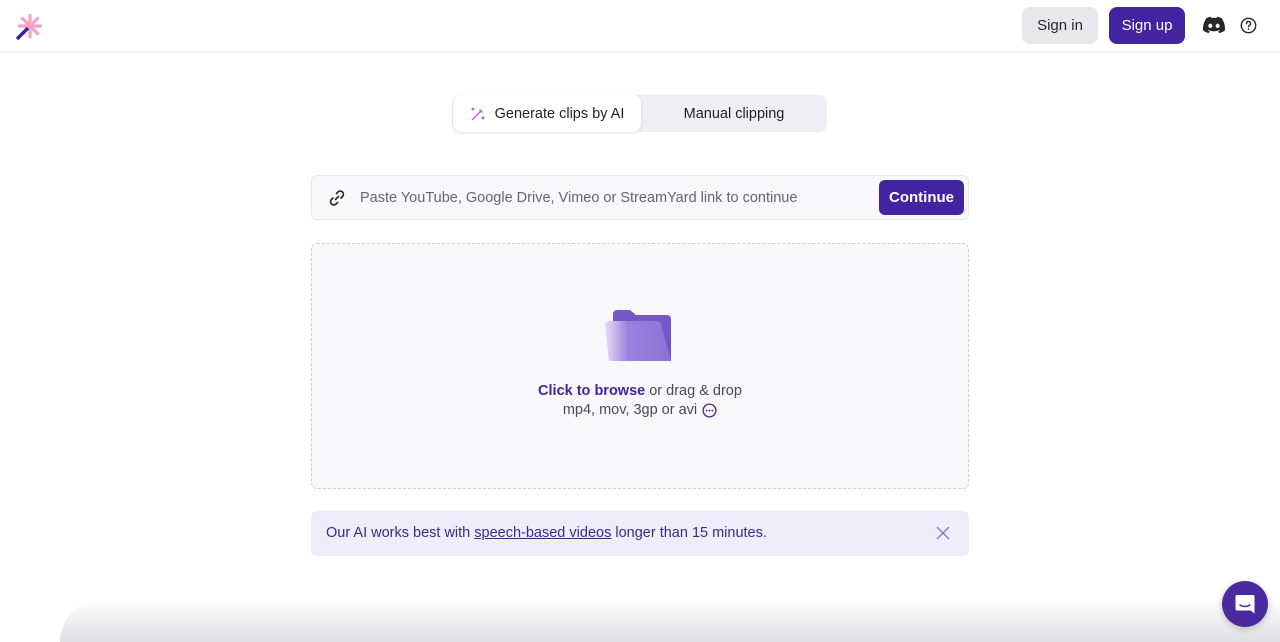 The image size is (1280, 642). Describe the element at coordinates (1060, 25) in the screenshot. I see `sign-in-button: Sign in` at that location.